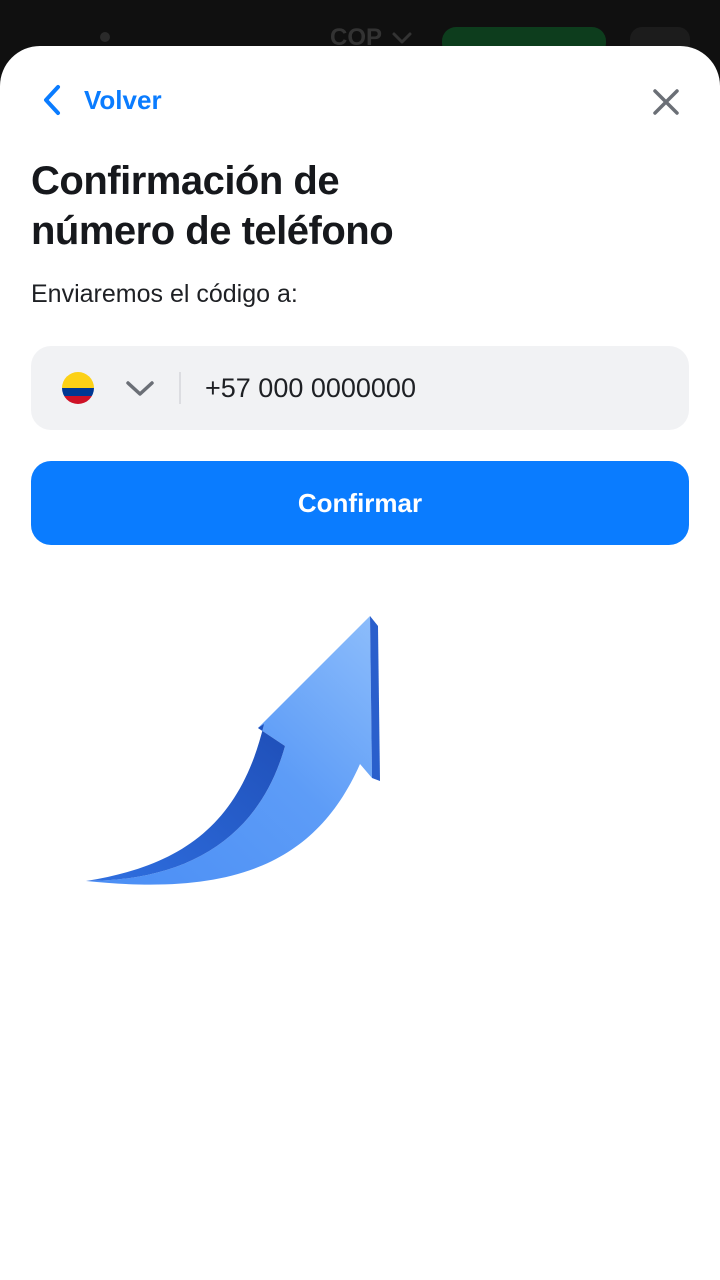  Describe the element at coordinates (233, 750) in the screenshot. I see `curved-arrow-icon` at that location.